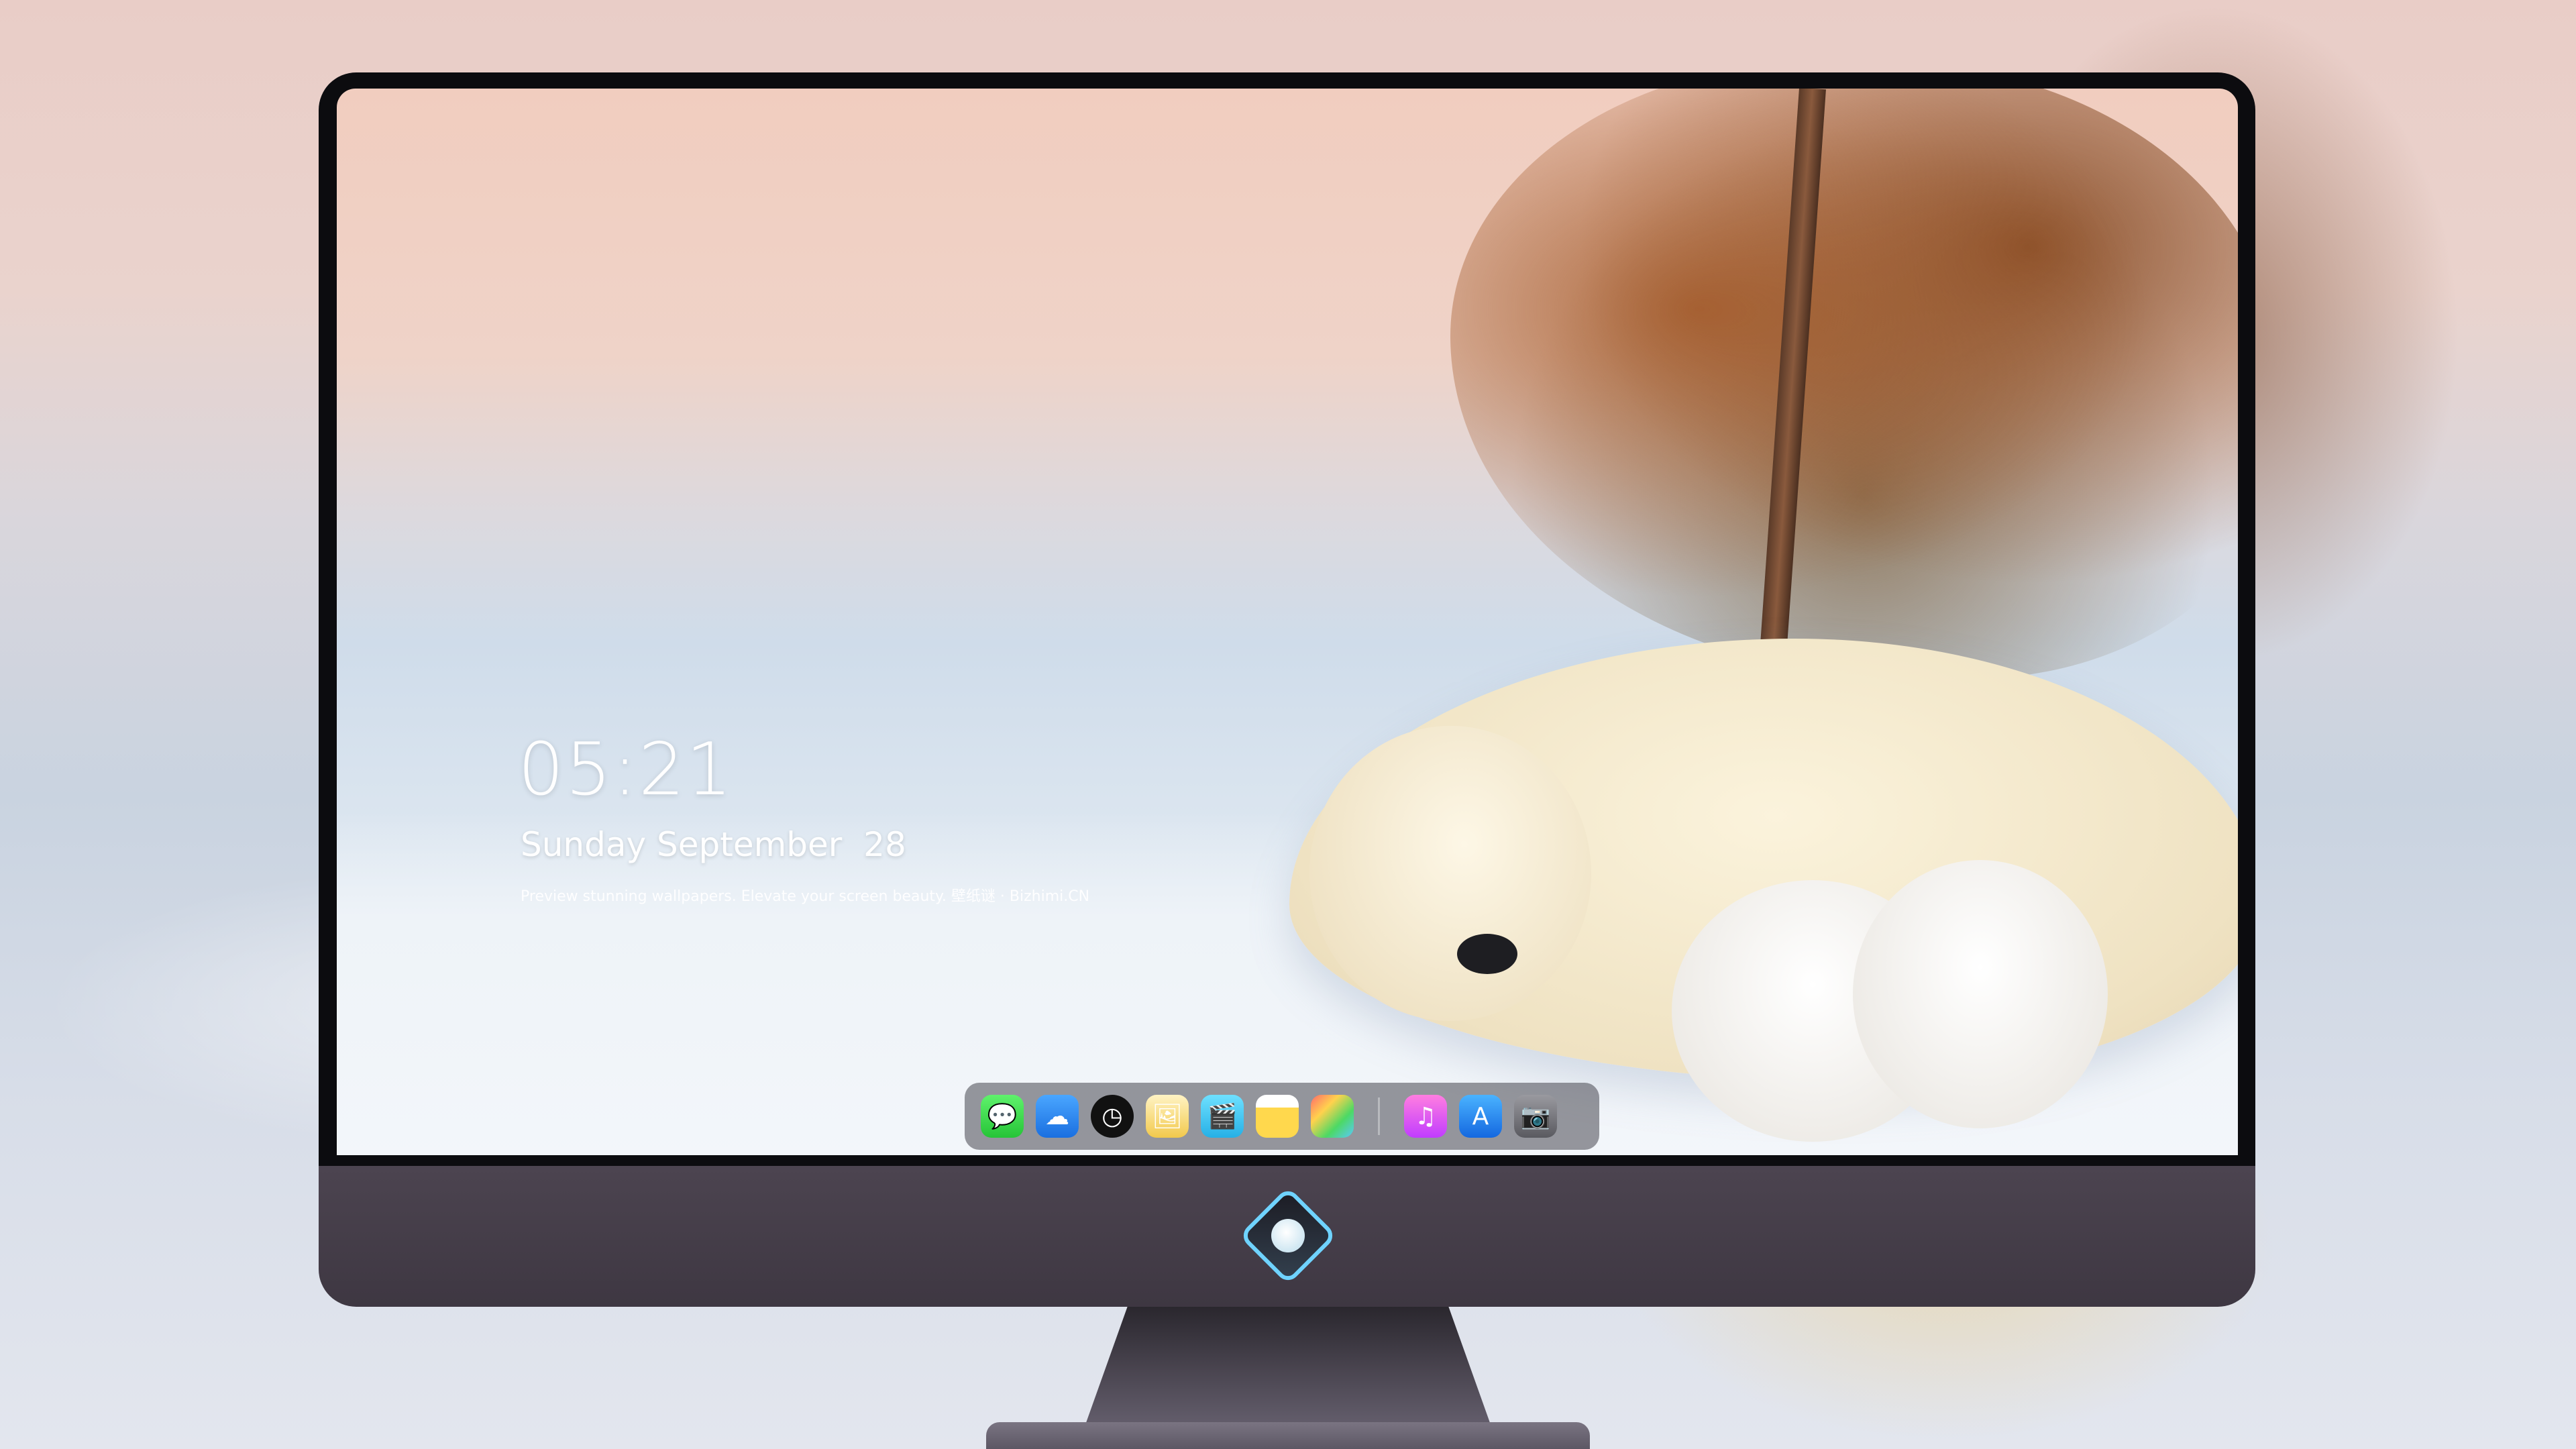 The width and height of the screenshot is (2576, 1449). I want to click on notes-icon, so click(1277, 1116).